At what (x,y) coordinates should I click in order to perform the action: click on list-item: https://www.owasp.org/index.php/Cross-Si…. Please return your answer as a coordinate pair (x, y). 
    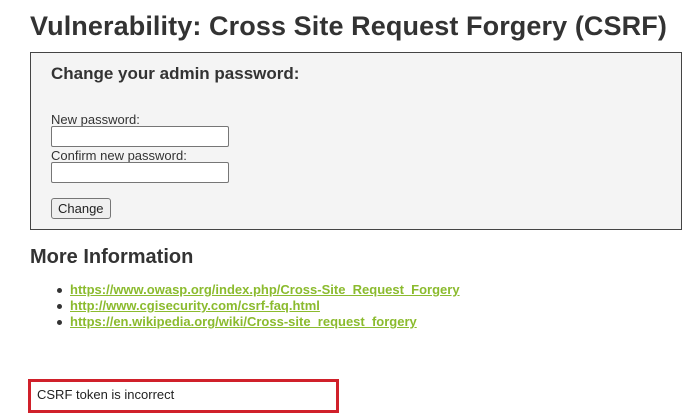
    Looking at the image, I should click on (256, 290).